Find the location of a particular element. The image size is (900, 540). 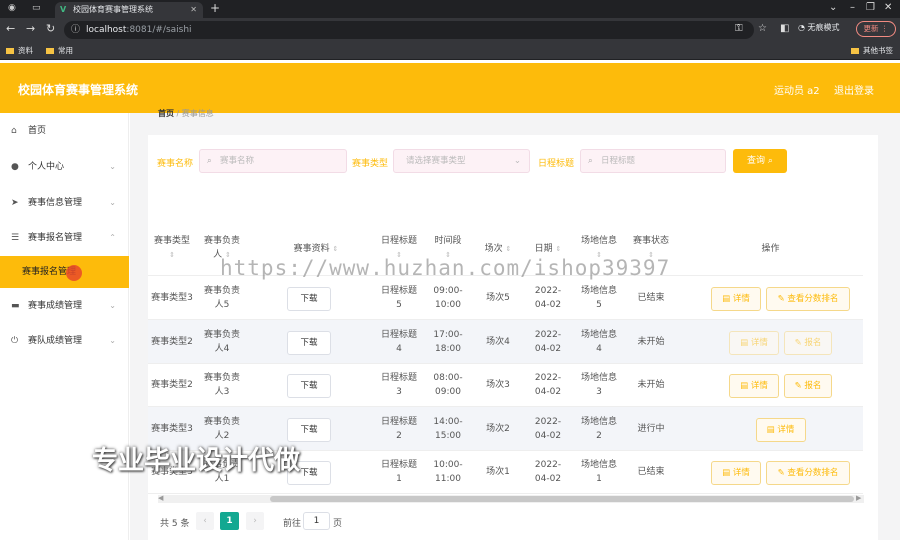

back-icon: ← is located at coordinates (10, 28).